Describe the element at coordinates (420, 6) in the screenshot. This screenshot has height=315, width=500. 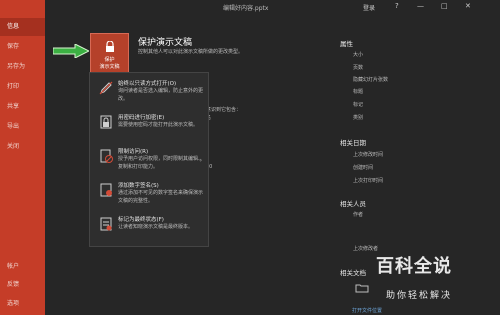
I see `minimize-button: —` at that location.